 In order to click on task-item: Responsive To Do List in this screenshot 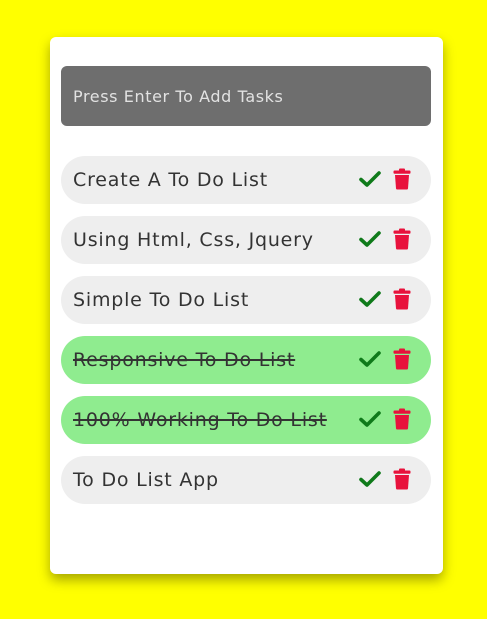, I will do `click(246, 360)`.